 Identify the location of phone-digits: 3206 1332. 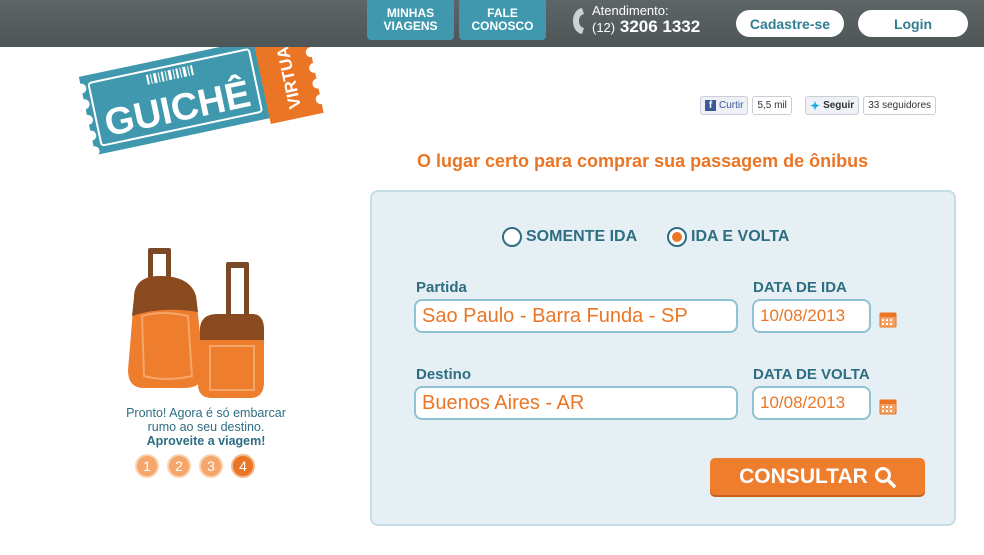
(660, 26).